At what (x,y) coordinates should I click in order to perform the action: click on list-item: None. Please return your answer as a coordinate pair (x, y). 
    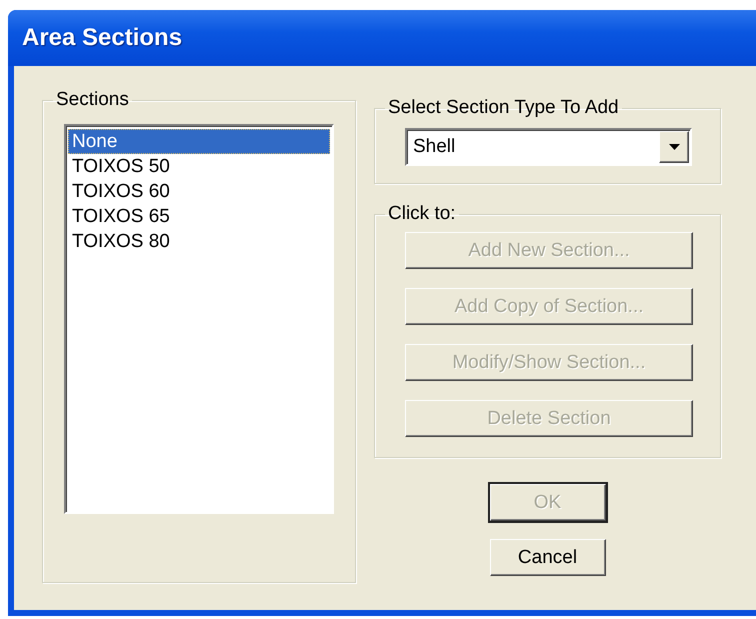
    Looking at the image, I should click on (199, 141).